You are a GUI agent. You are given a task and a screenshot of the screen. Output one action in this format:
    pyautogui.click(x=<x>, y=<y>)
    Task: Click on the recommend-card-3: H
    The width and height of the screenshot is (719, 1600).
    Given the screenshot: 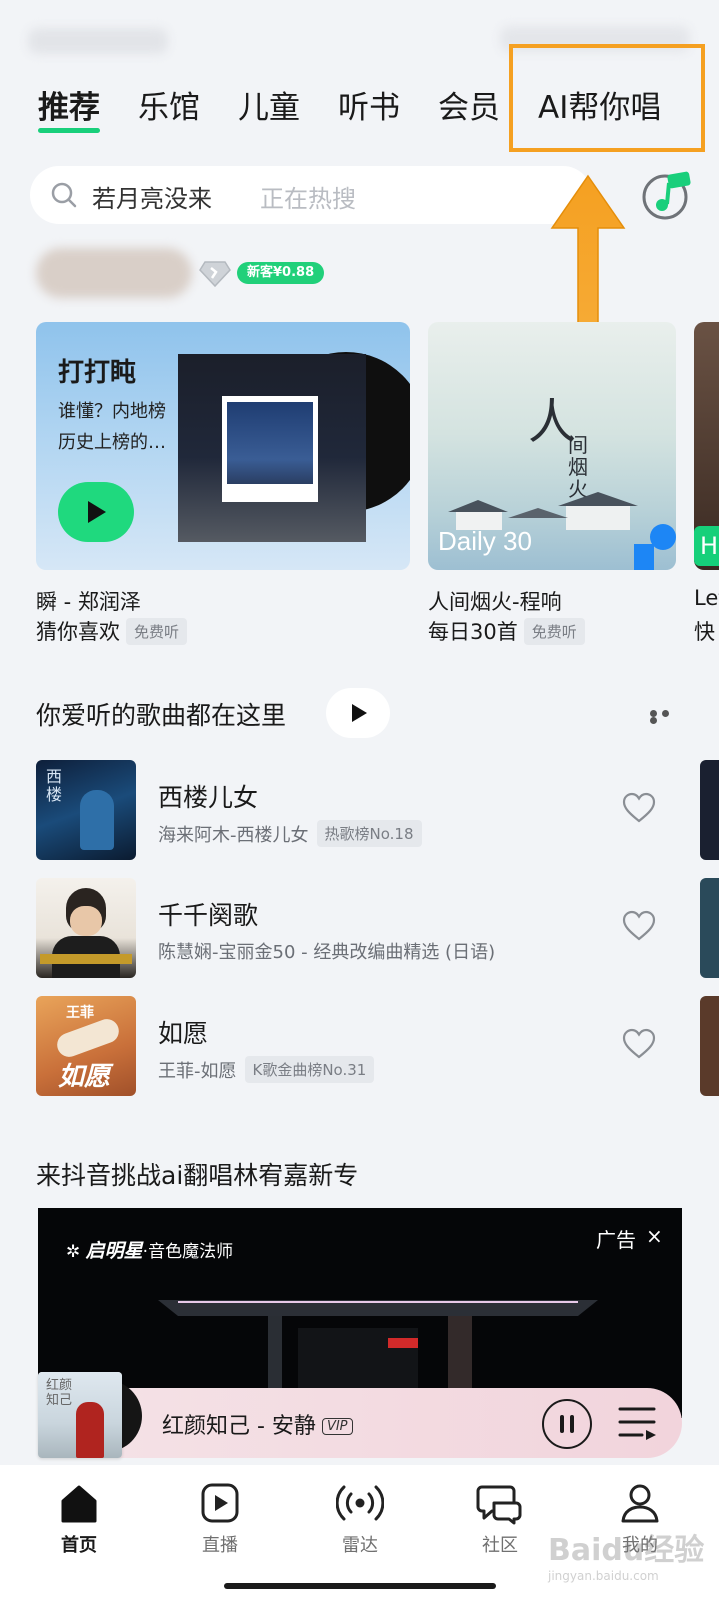 What is the action you would take?
    pyautogui.click(x=706, y=446)
    